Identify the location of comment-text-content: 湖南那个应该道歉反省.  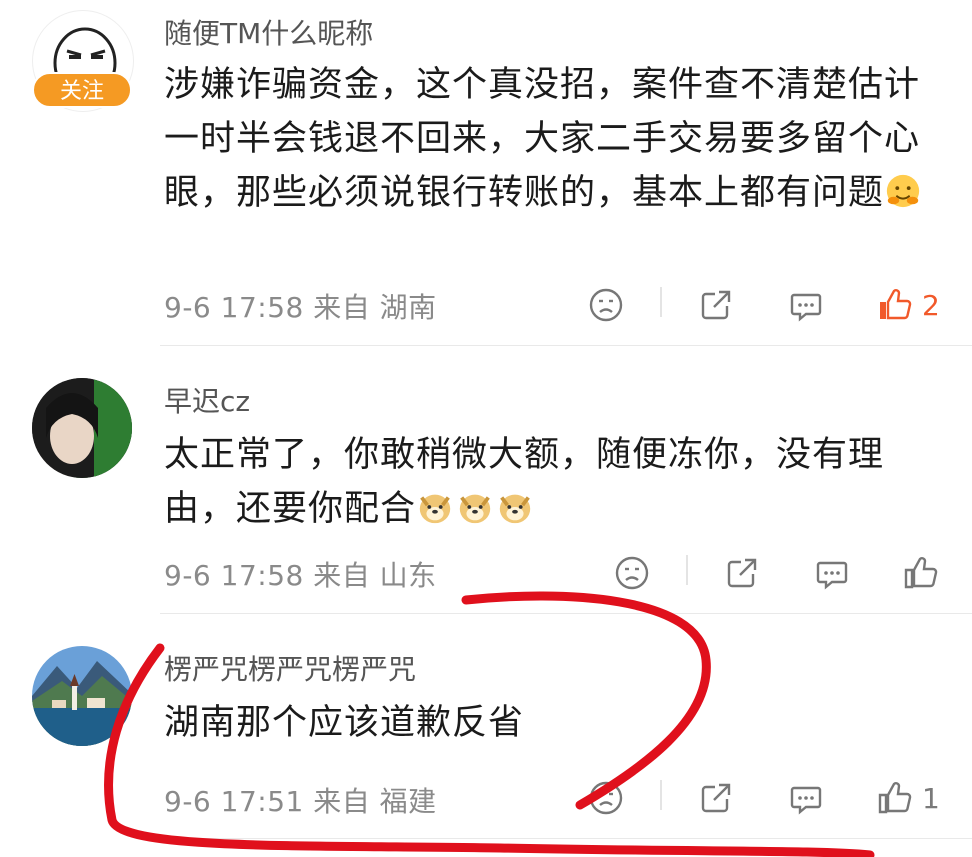
(344, 723).